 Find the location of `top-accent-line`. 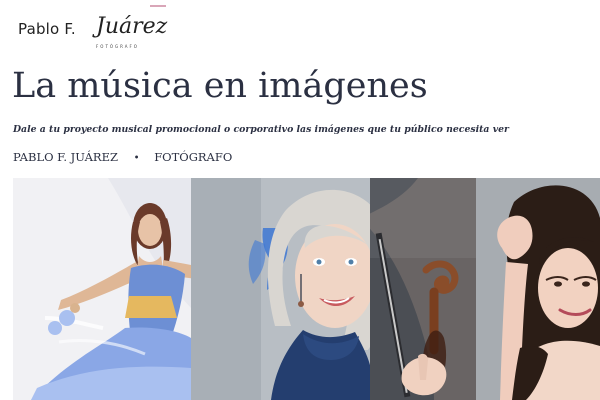

top-accent-line is located at coordinates (158, 6).